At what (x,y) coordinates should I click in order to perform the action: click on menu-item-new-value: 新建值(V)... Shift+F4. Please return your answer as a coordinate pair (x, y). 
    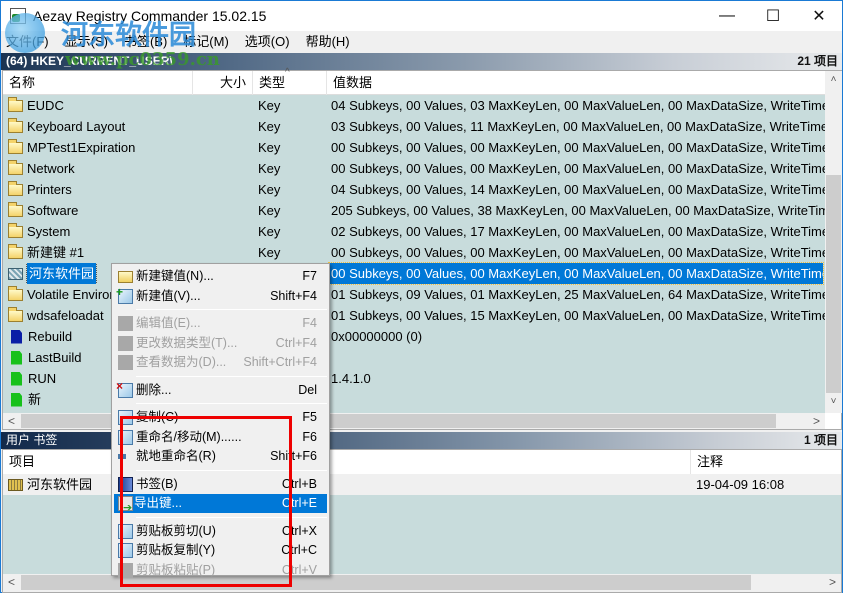
    Looking at the image, I should click on (220, 294).